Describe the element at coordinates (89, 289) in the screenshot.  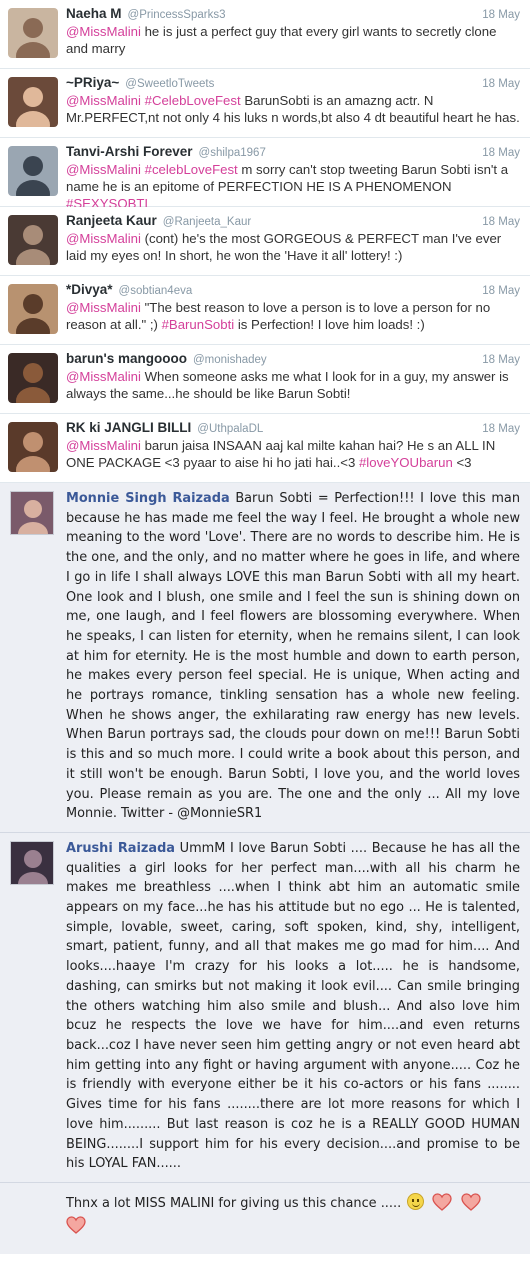
I see `tweet-author-name: *Divya*` at that location.